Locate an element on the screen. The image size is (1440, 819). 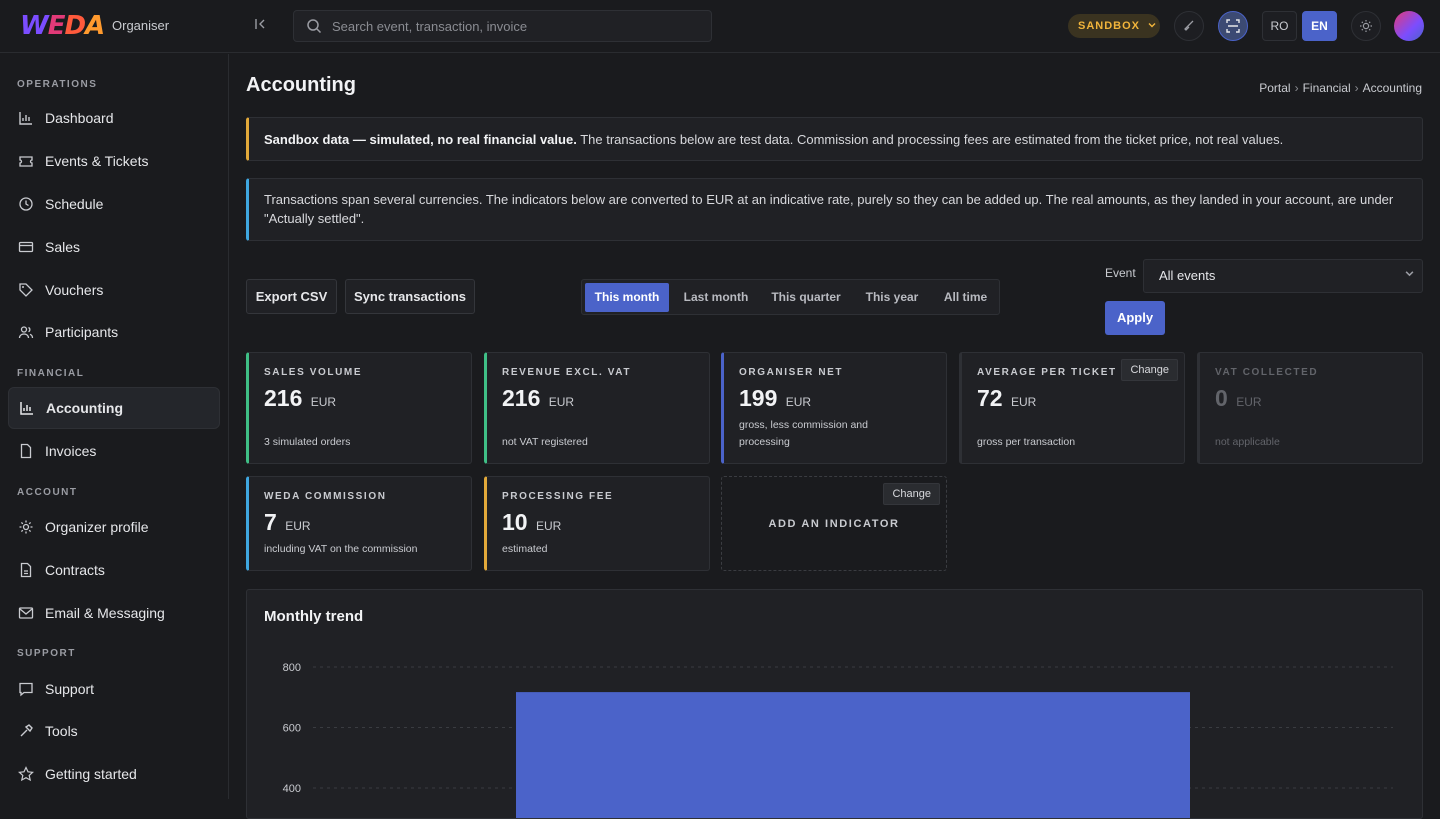
search-input is located at coordinates (517, 26).